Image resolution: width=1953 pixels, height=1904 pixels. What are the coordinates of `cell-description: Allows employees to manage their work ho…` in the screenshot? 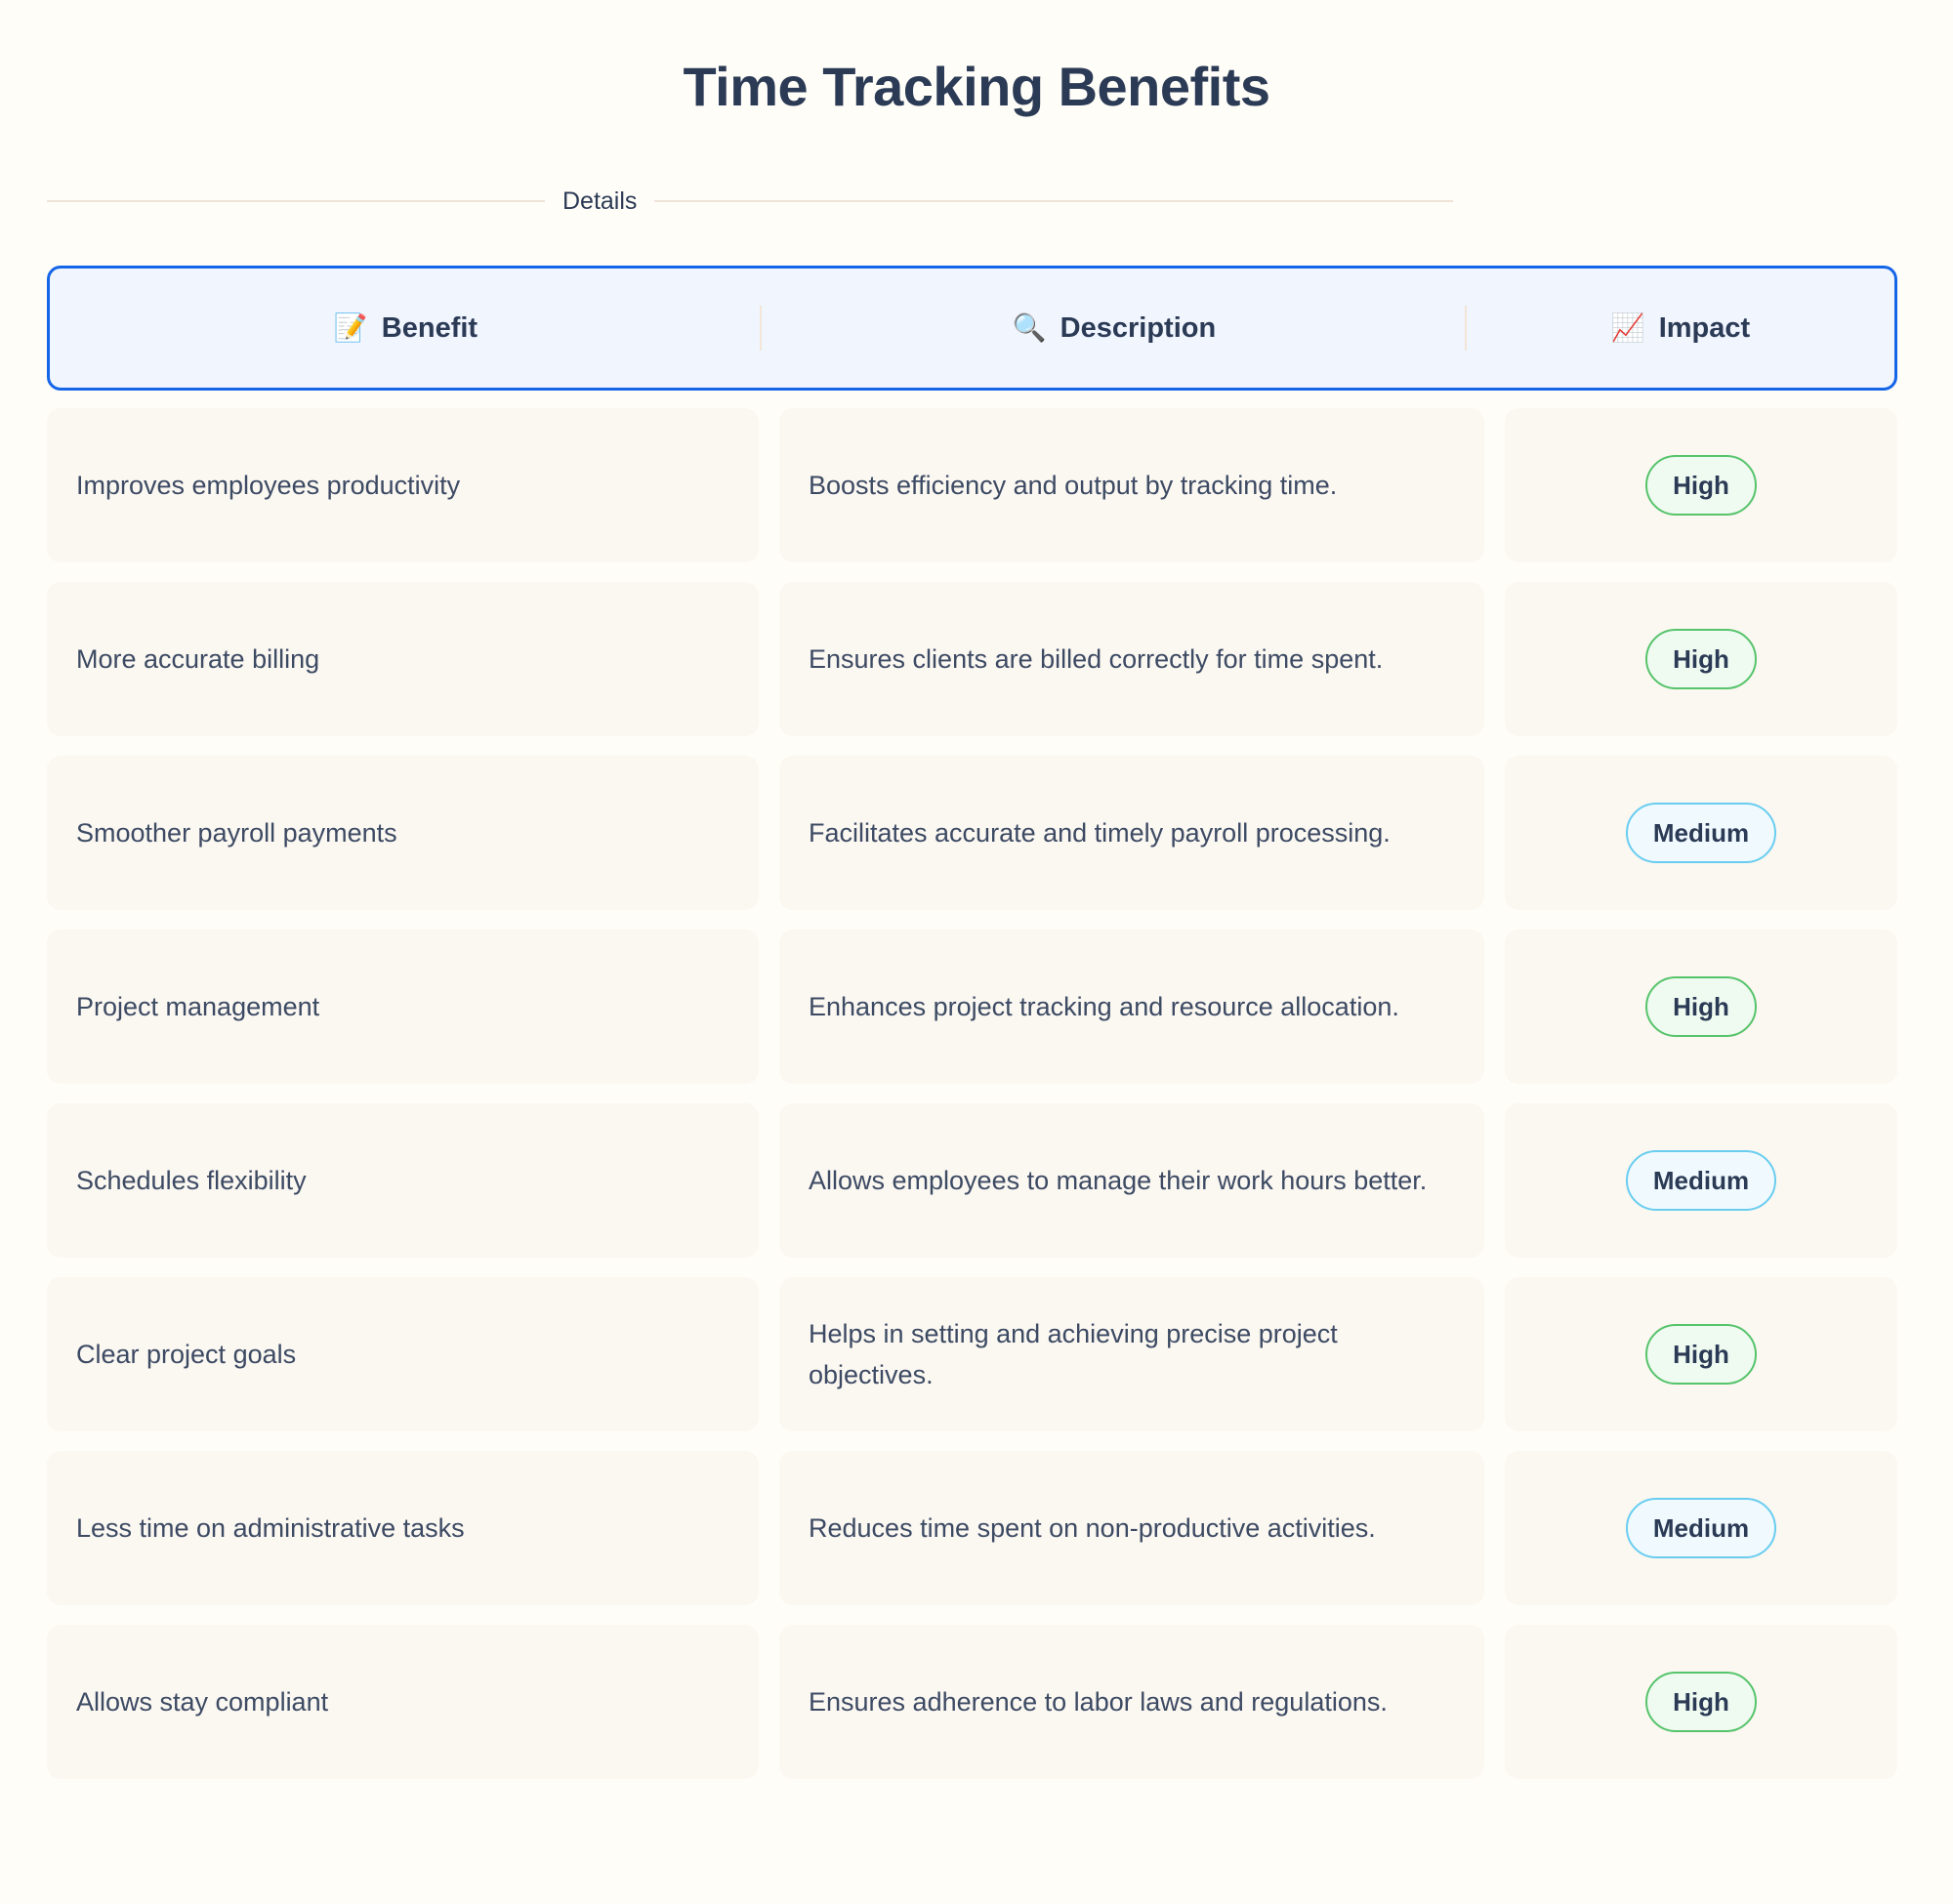 It's located at (1131, 1180).